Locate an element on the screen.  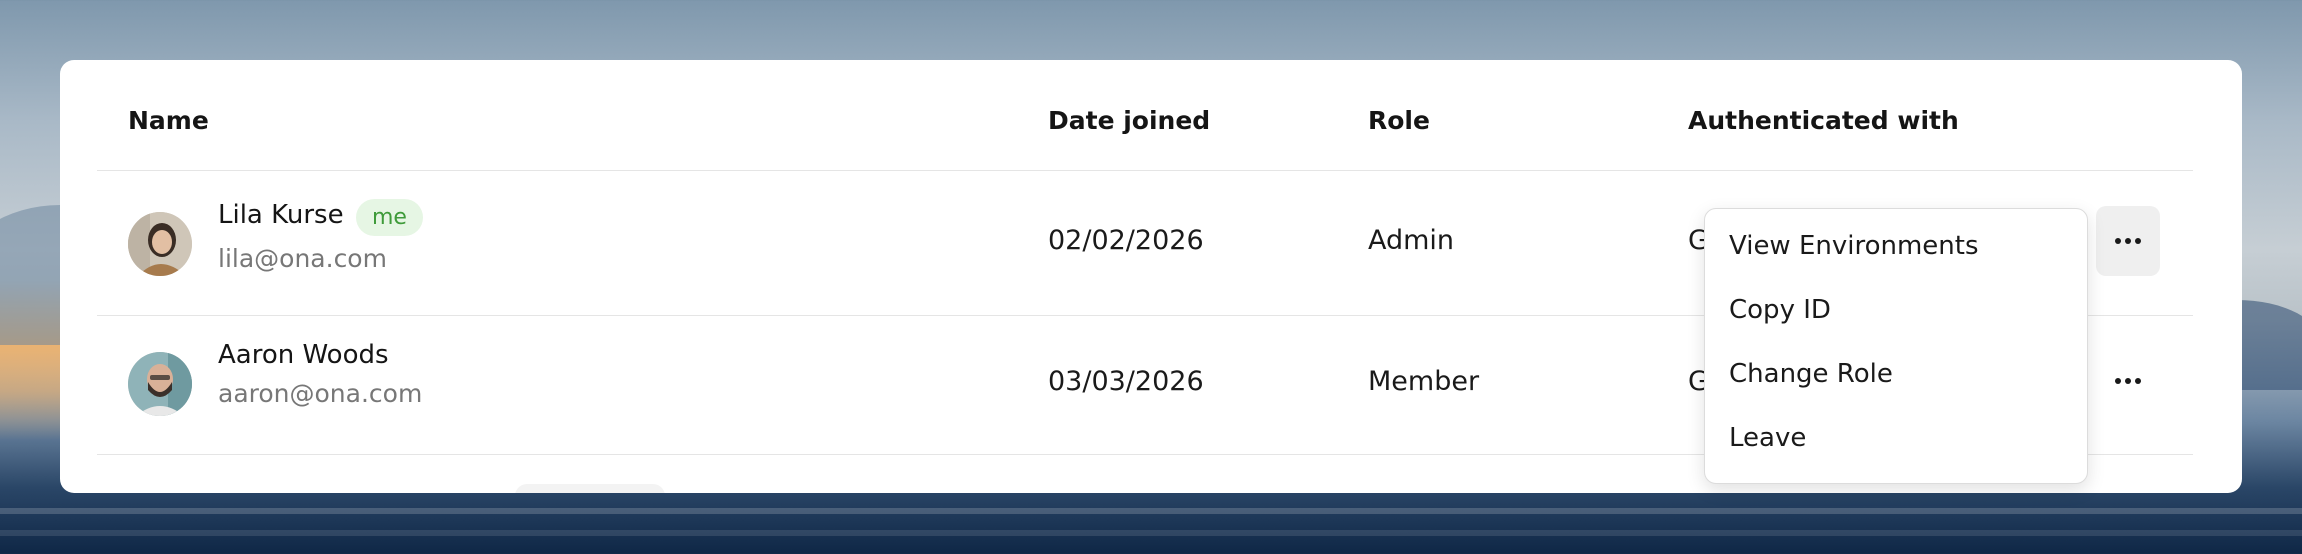
column-header-name: Name is located at coordinates (168, 120).